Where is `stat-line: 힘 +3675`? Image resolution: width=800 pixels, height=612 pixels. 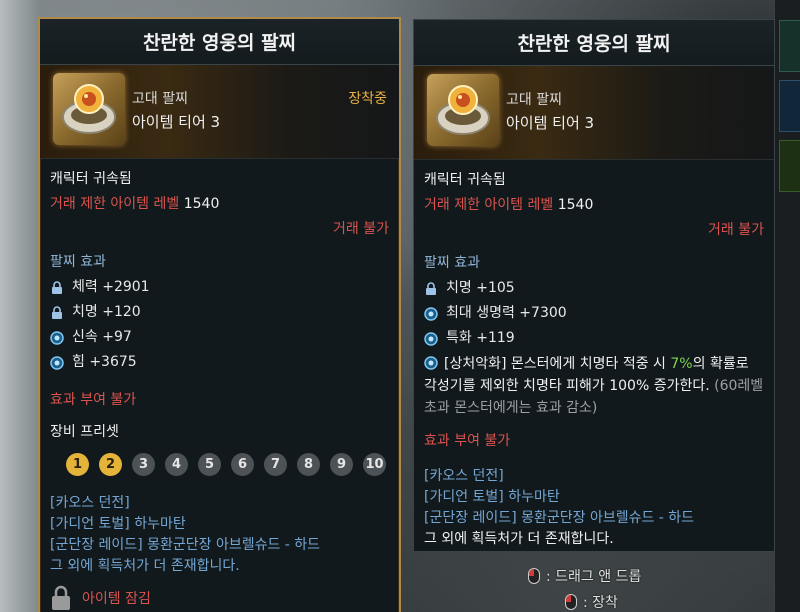
stat-line: 힘 +3675 is located at coordinates (219, 362).